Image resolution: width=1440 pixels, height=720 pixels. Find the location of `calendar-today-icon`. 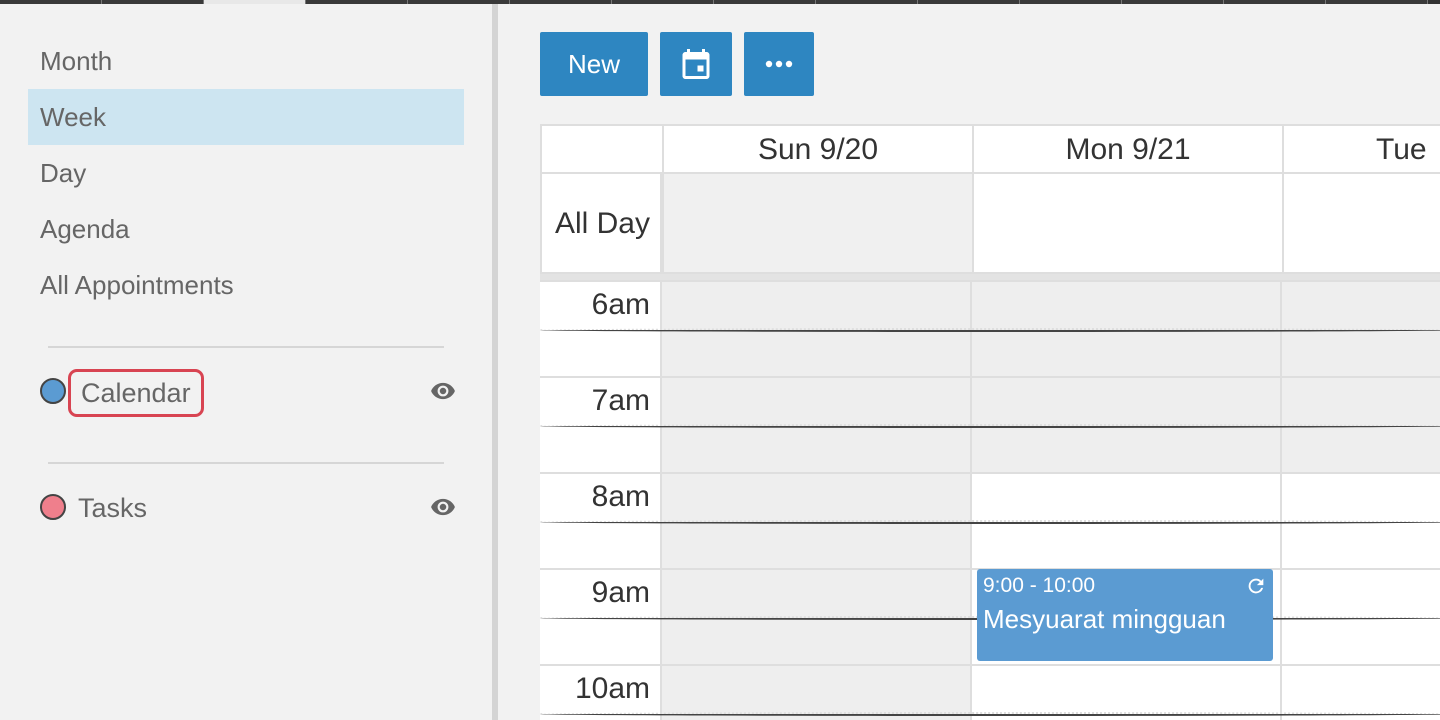

calendar-today-icon is located at coordinates (696, 64).